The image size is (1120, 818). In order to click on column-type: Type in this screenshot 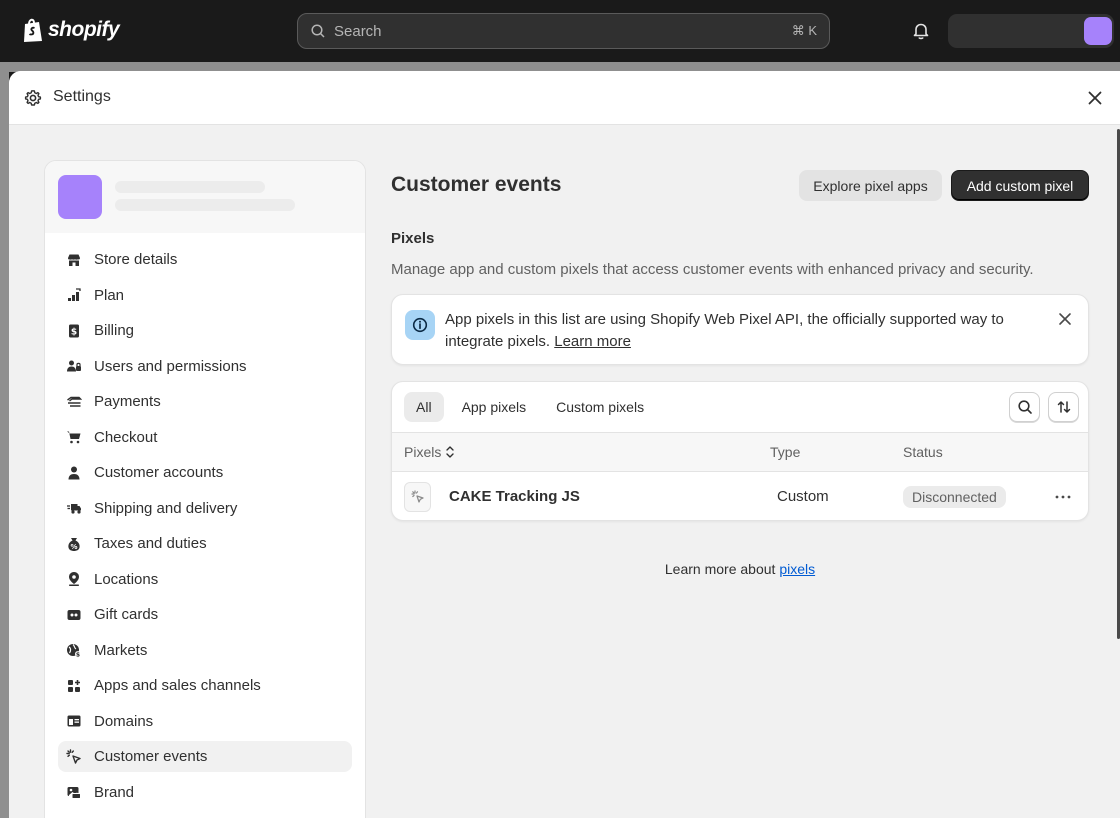, I will do `click(785, 452)`.